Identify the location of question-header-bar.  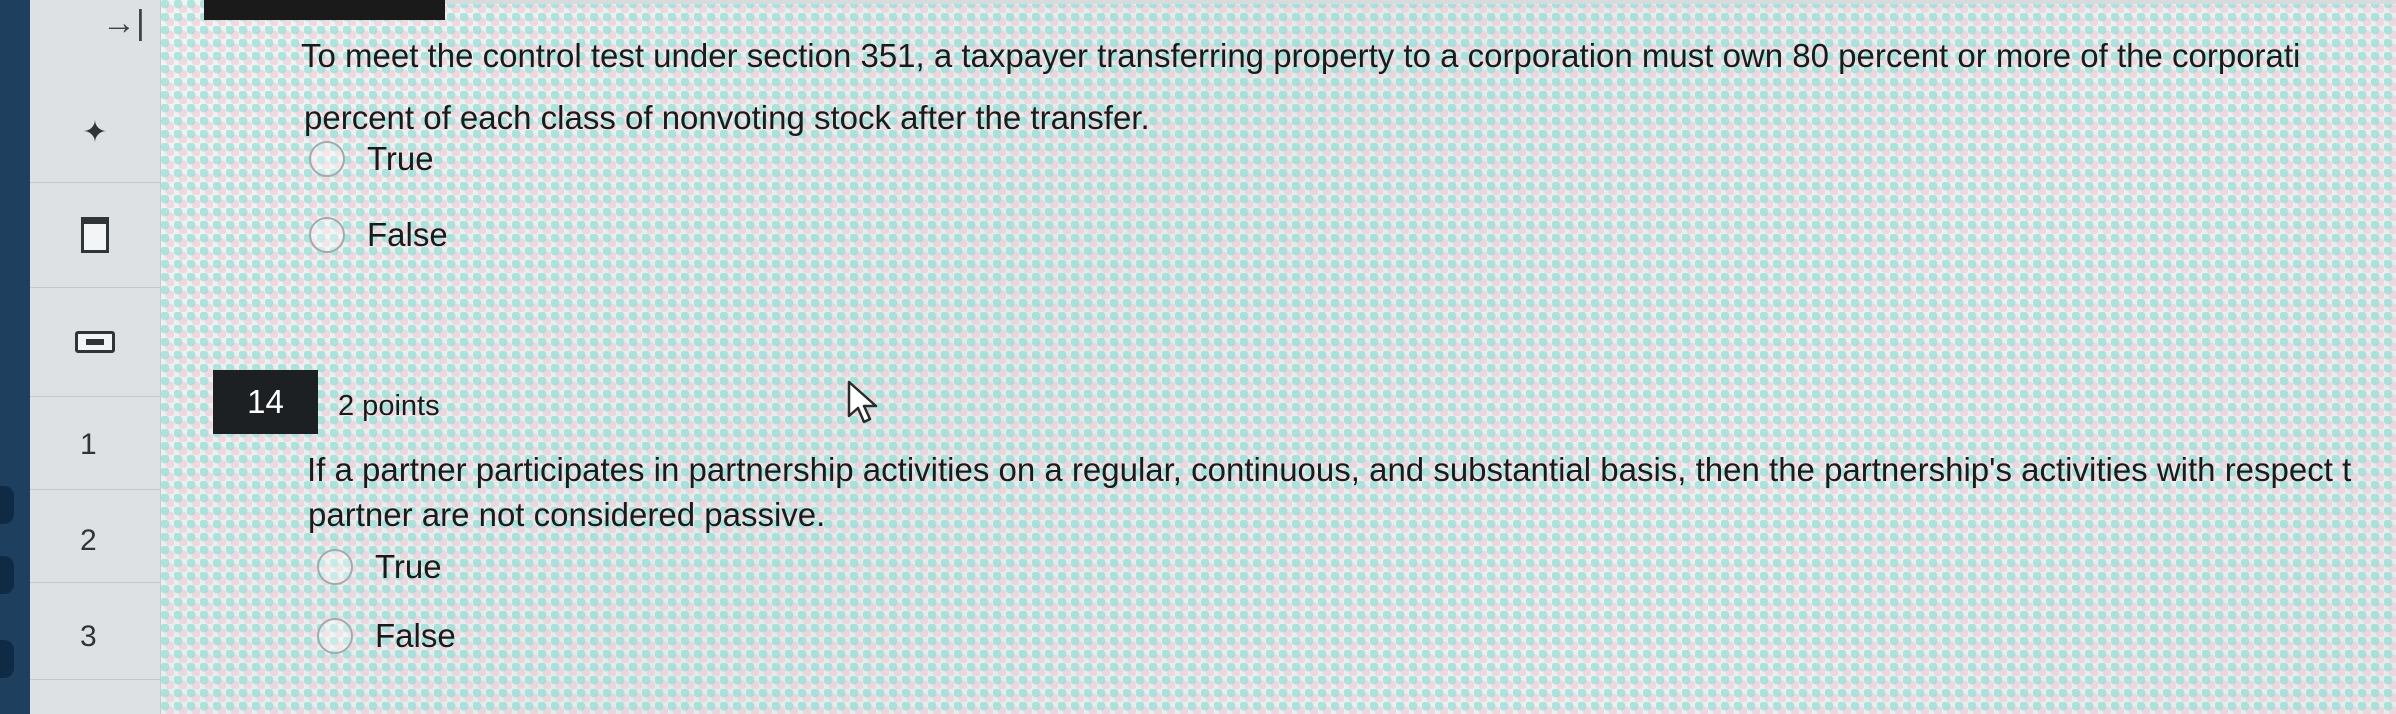
(324, 10).